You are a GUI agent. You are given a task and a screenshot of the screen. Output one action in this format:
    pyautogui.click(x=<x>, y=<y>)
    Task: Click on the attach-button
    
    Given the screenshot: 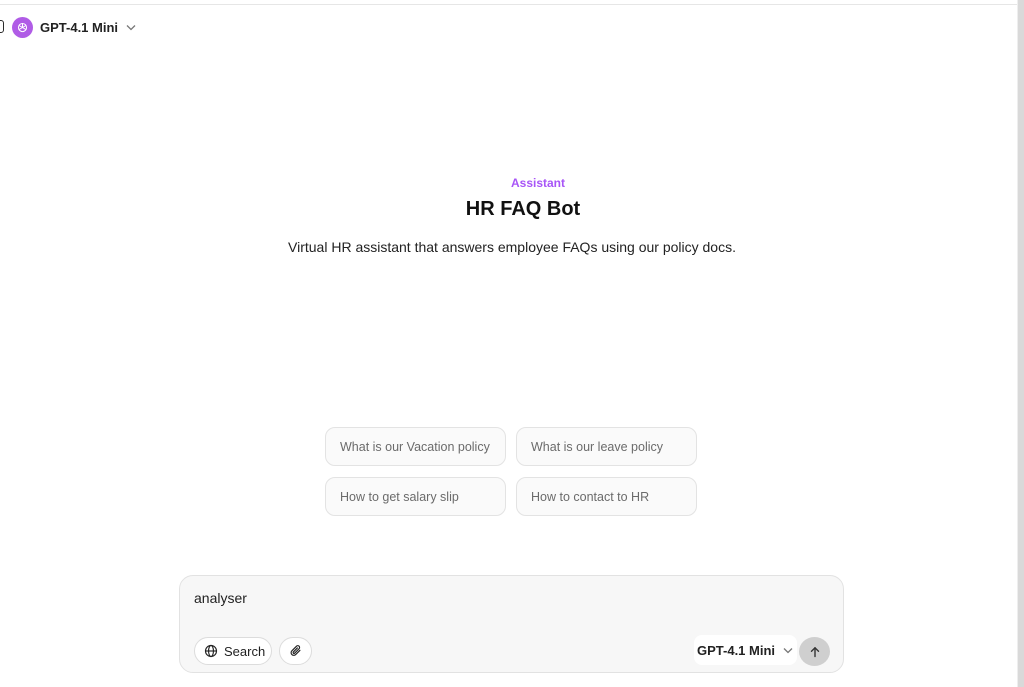 What is the action you would take?
    pyautogui.click(x=295, y=651)
    